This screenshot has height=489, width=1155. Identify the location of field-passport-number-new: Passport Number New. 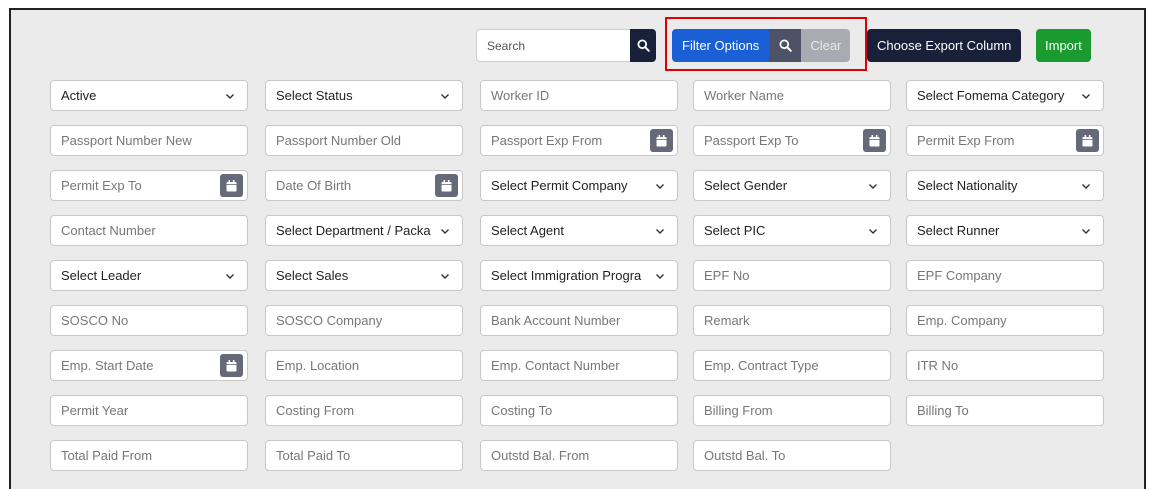
(149, 140).